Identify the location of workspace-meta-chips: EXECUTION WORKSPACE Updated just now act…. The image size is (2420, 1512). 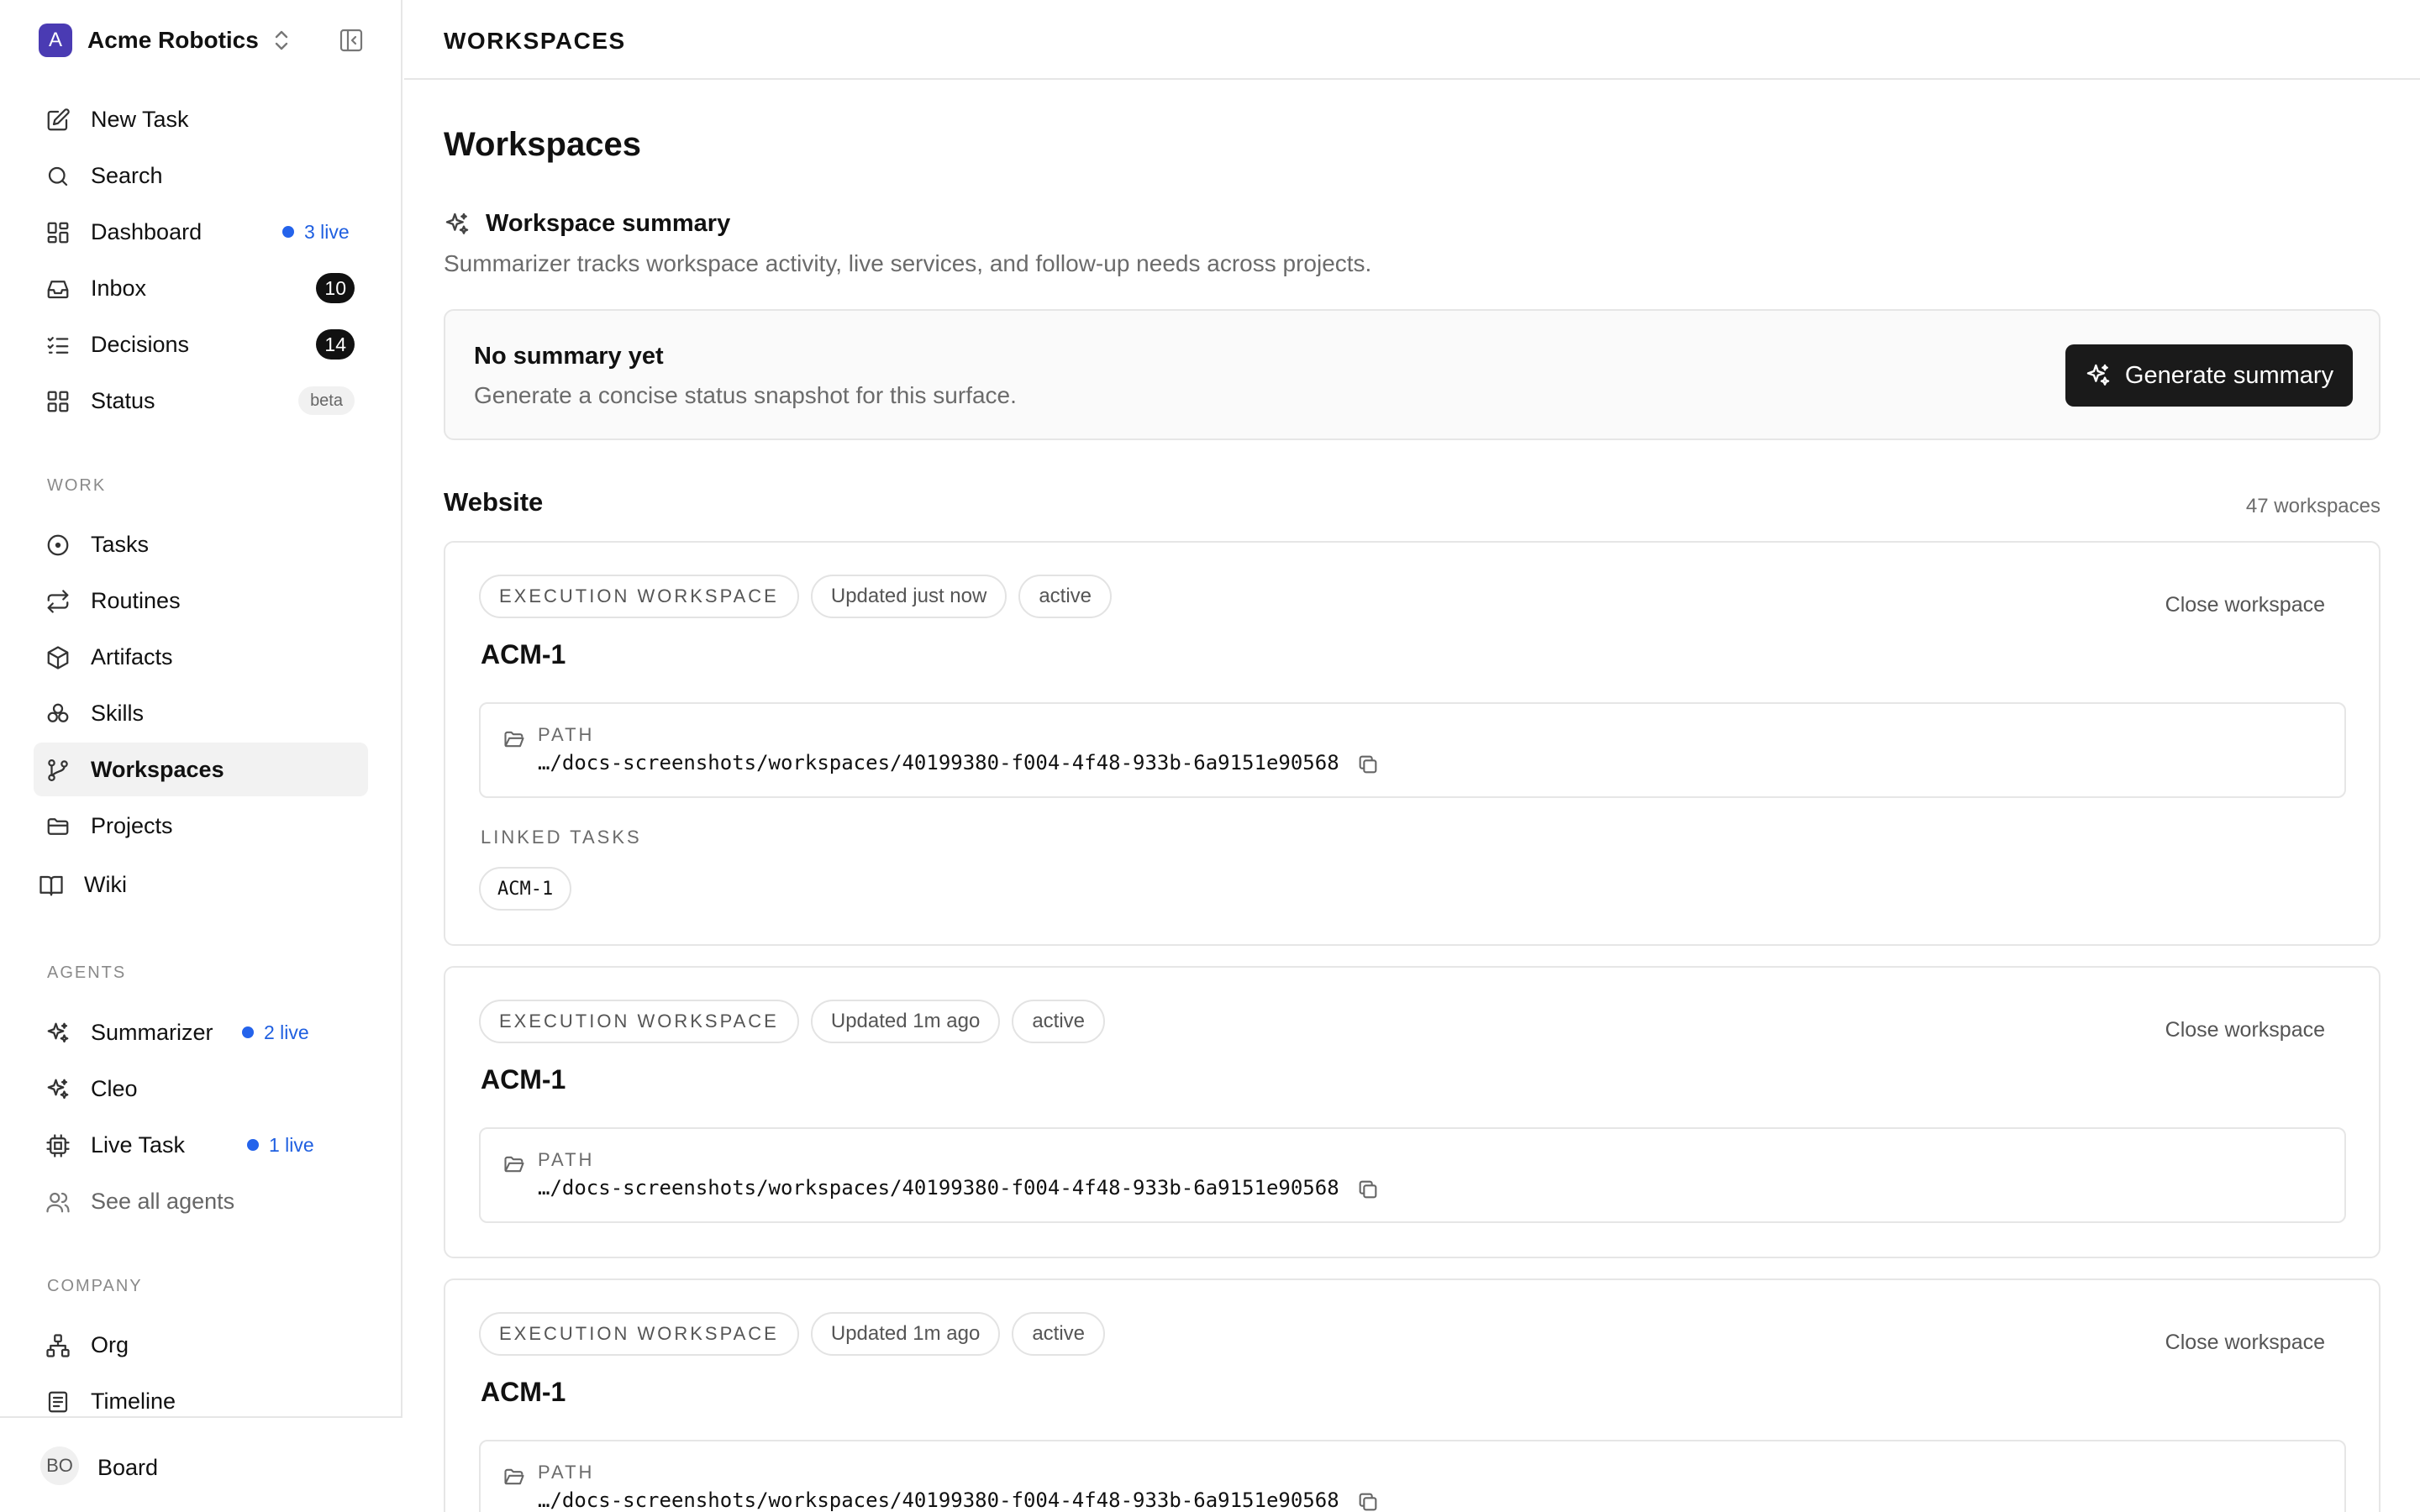
(801, 596).